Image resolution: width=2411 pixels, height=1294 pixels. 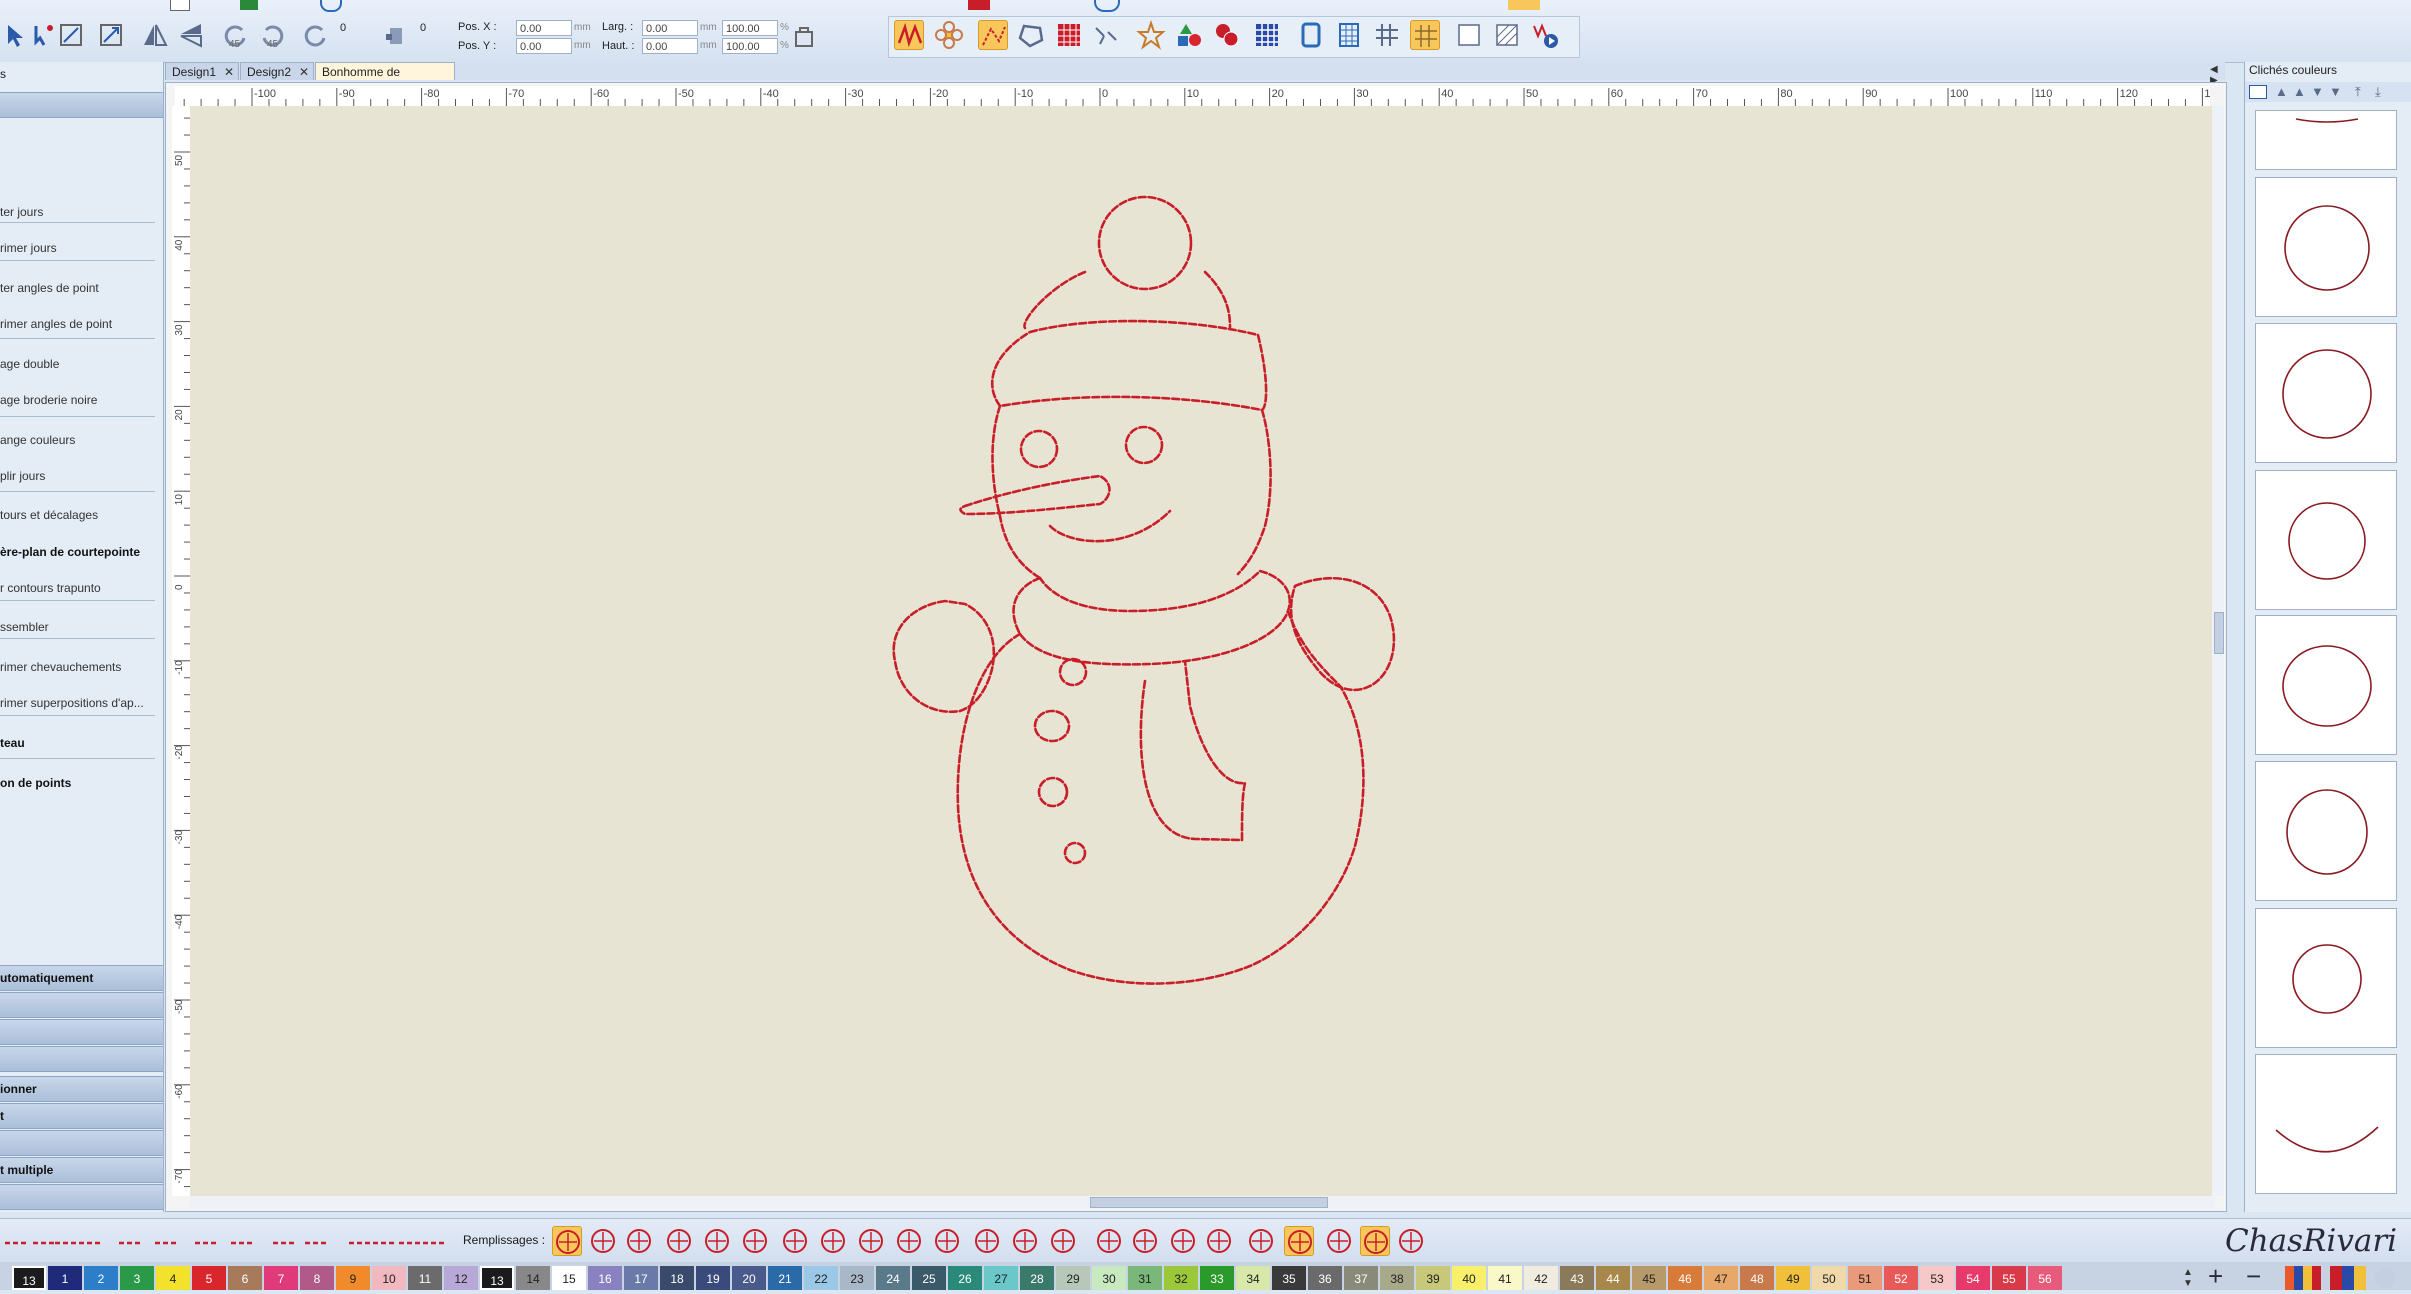 I want to click on thread-swatch: 26, so click(x=965, y=1278).